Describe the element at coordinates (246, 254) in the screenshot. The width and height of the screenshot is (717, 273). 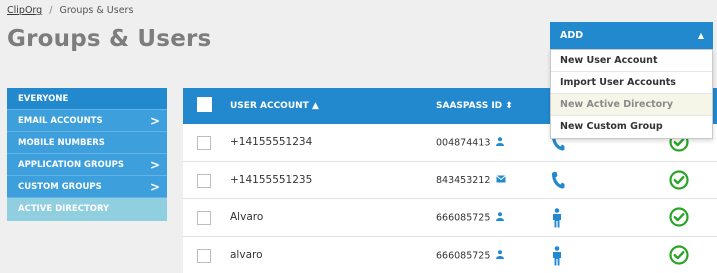
I see `user-account-cell: alvaro` at that location.